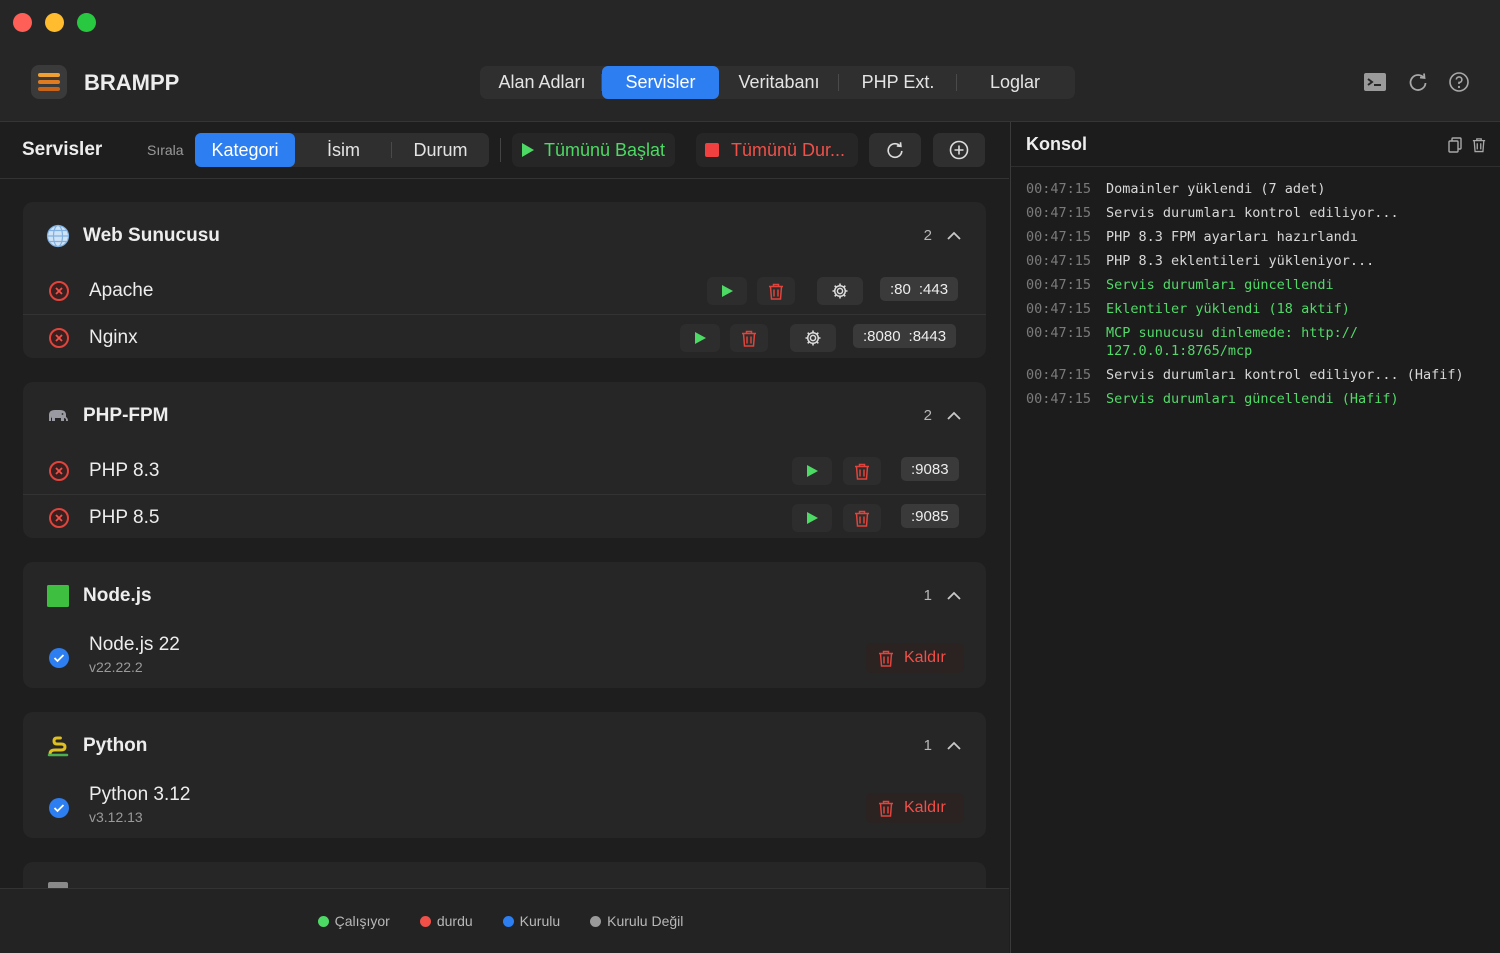  I want to click on sort-isim: İsim, so click(343, 150).